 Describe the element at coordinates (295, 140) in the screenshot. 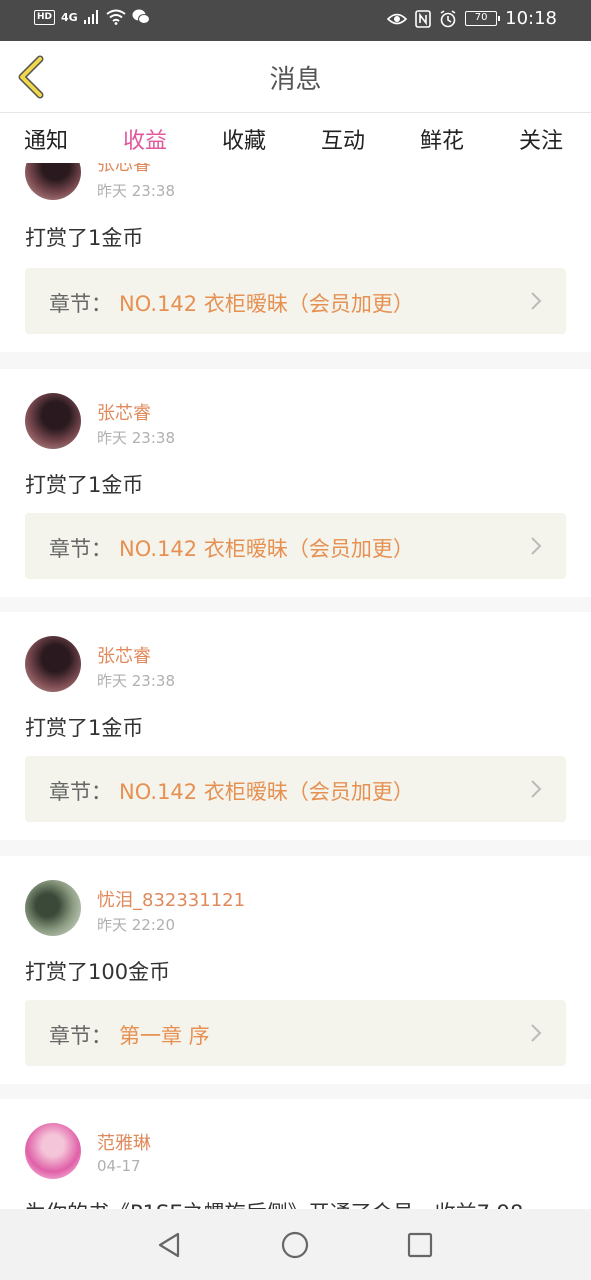

I see `tab-bar: 通知 收益 收藏 互动 鲜花 关注` at that location.